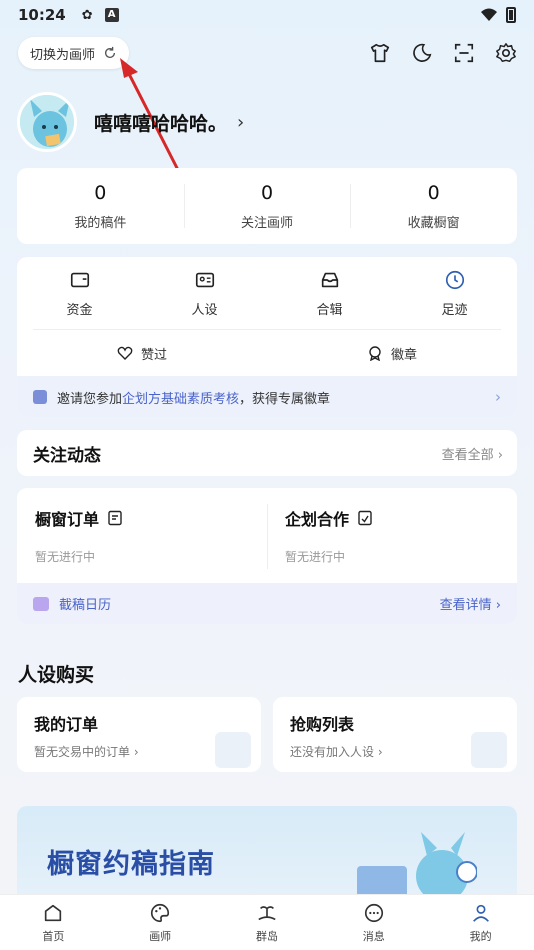 Image resolution: width=534 pixels, height=950 pixels. I want to click on settings-button, so click(506, 53).